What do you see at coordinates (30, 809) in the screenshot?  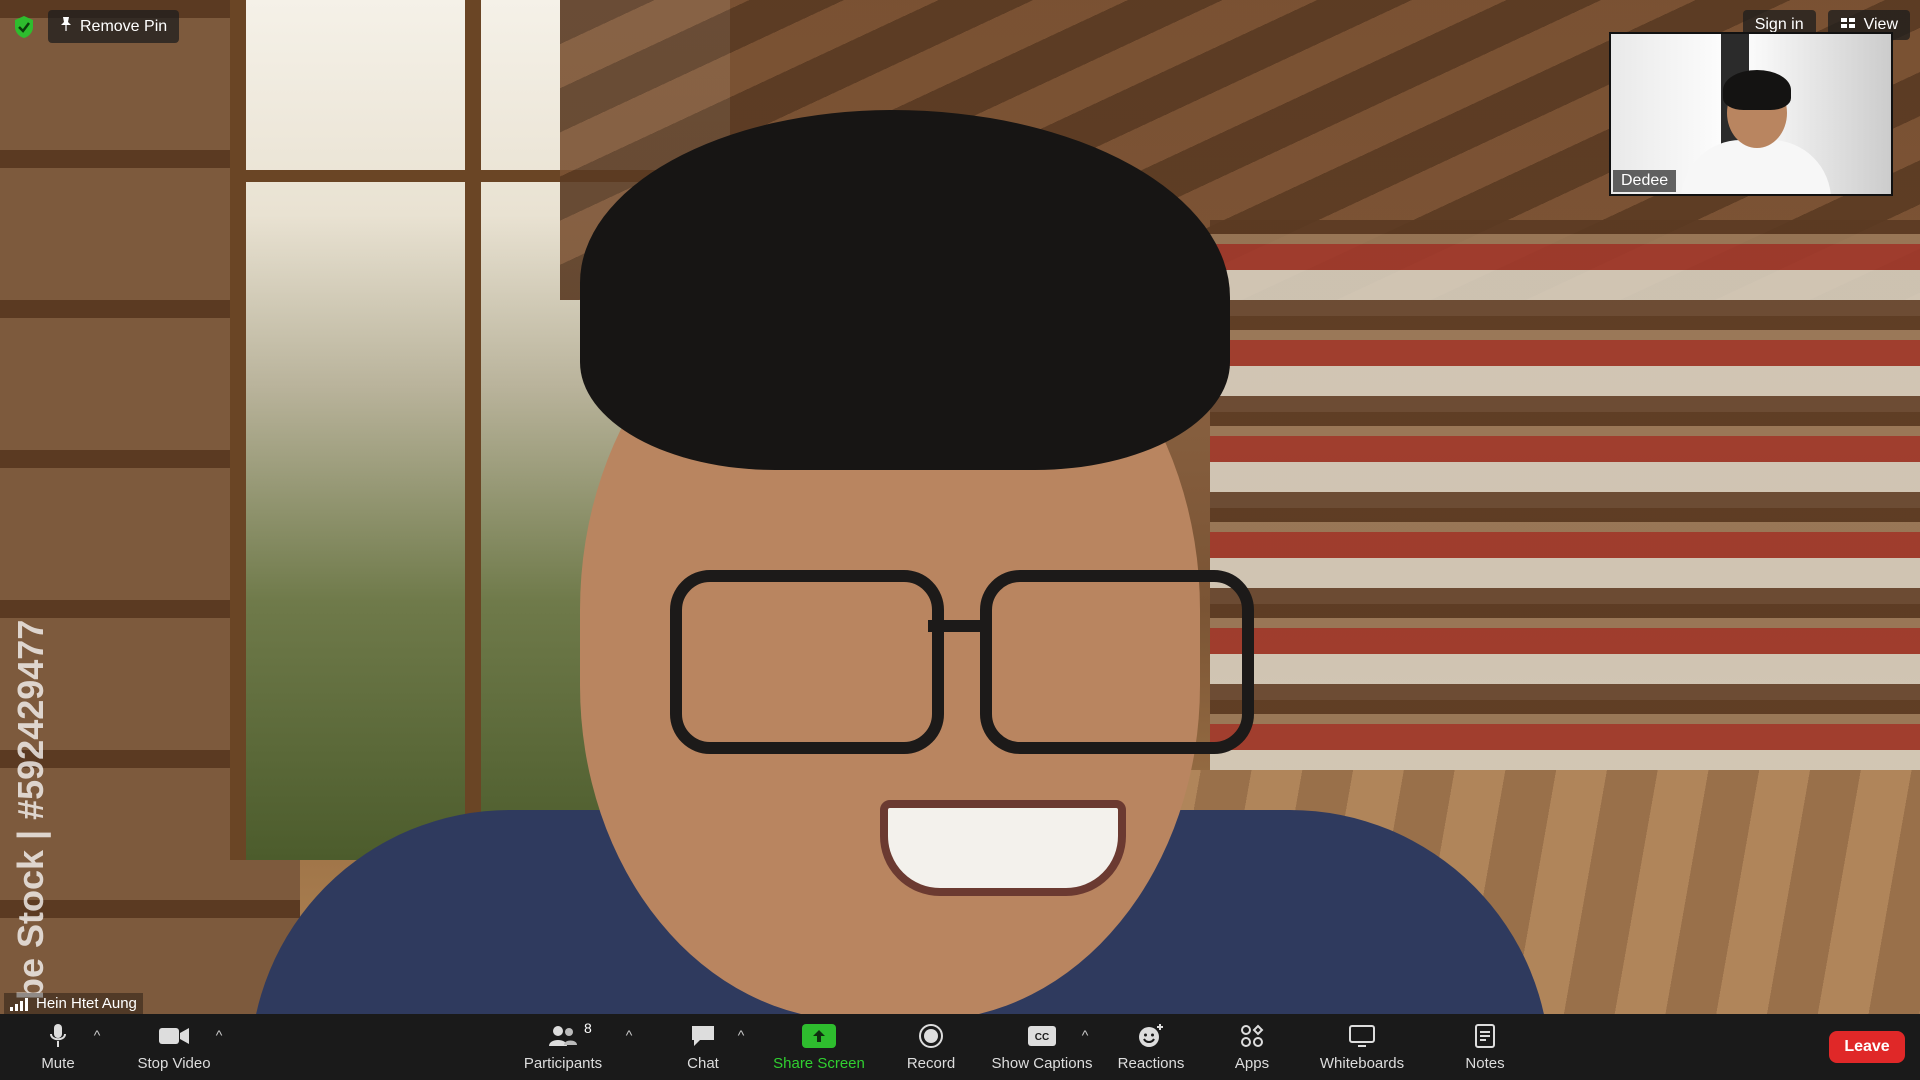 I see `stock-watermark: be Stock | #592429477` at bounding box center [30, 809].